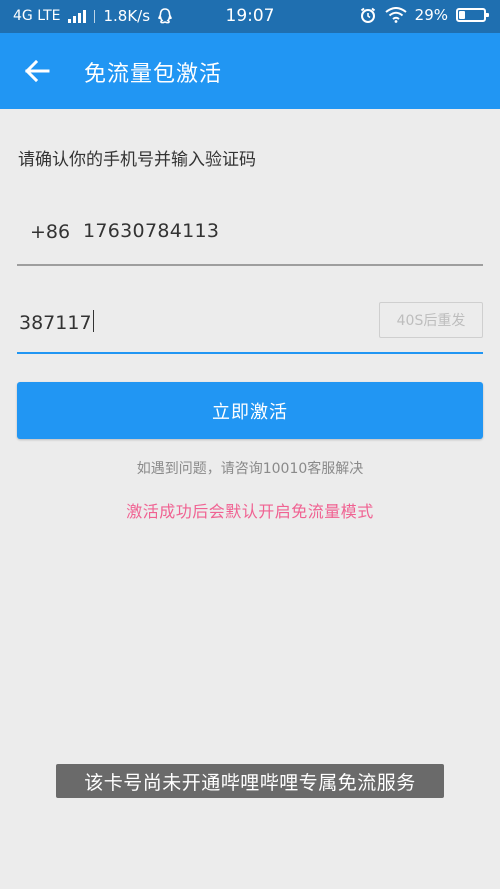  I want to click on phone-field: +86 17630784113, so click(250, 238).